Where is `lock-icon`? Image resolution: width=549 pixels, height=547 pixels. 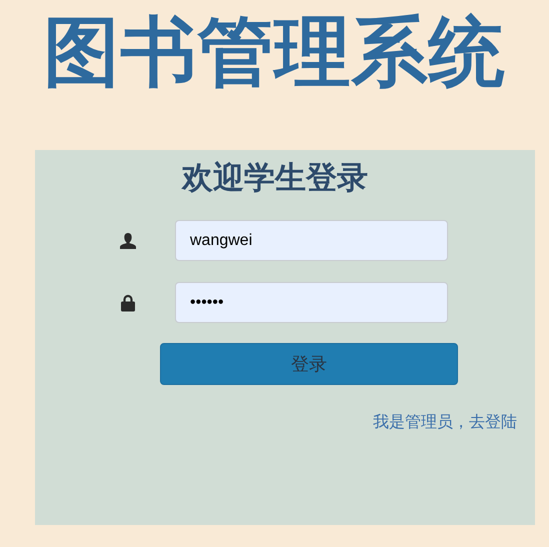
lock-icon is located at coordinates (128, 302).